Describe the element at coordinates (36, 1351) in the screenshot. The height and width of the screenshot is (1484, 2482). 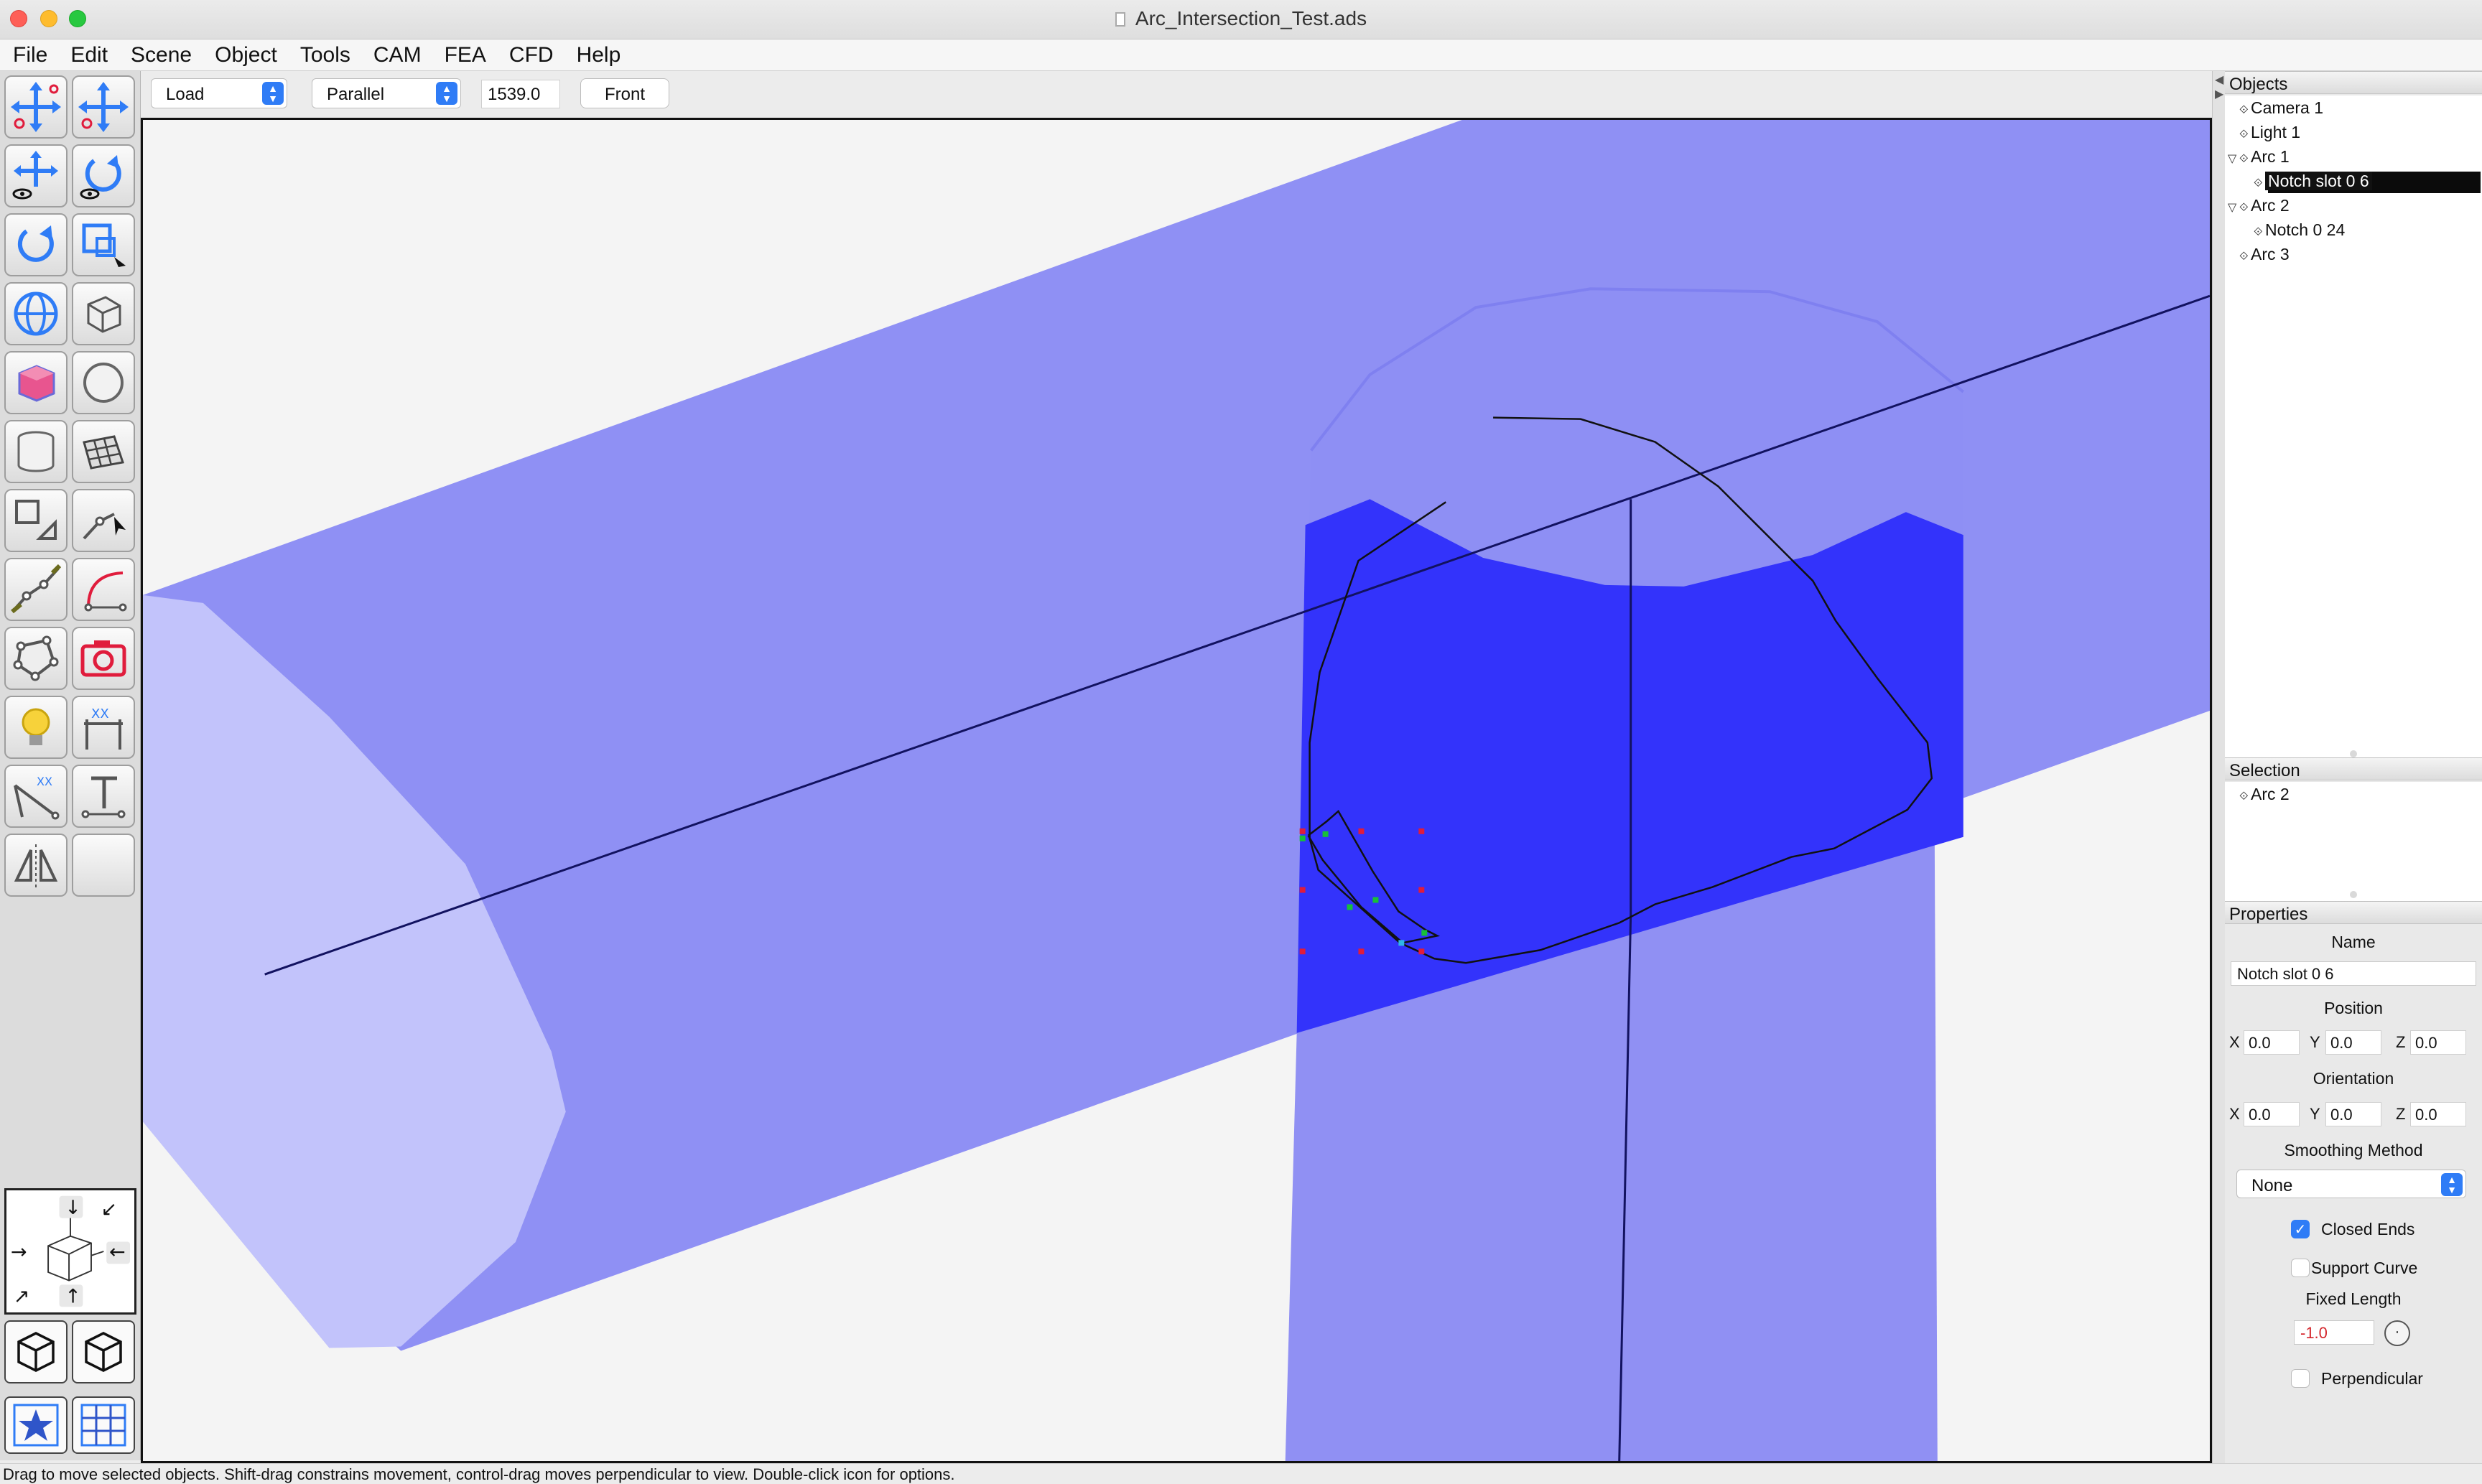
I see `perspective-view-button` at that location.